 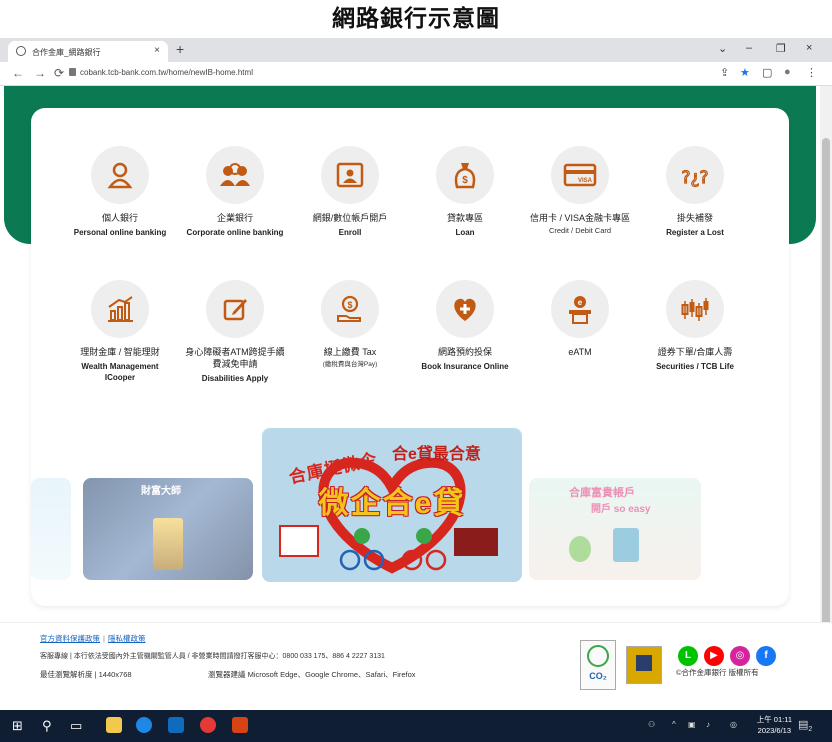 What do you see at coordinates (88, 51) in the screenshot?
I see `browser-tab: 合作金庫_網路銀行 ×` at bounding box center [88, 51].